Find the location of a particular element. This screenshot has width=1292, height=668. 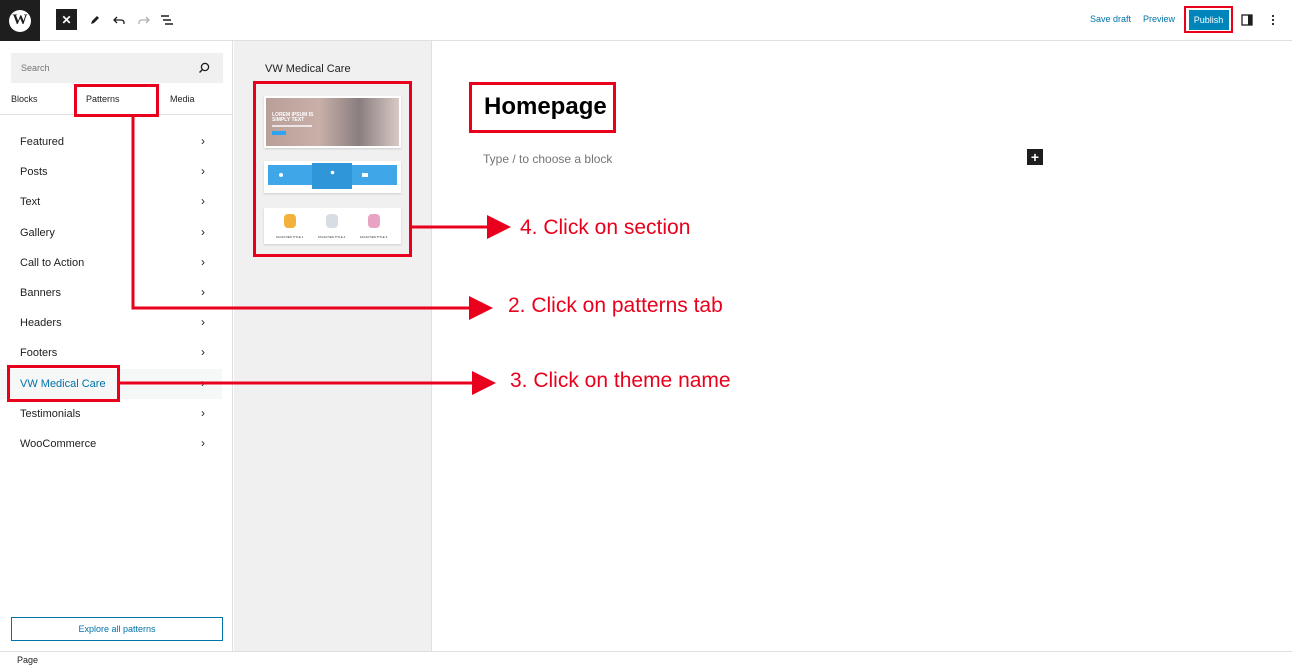

annotation-step4: 4. Click on section is located at coordinates (605, 227).